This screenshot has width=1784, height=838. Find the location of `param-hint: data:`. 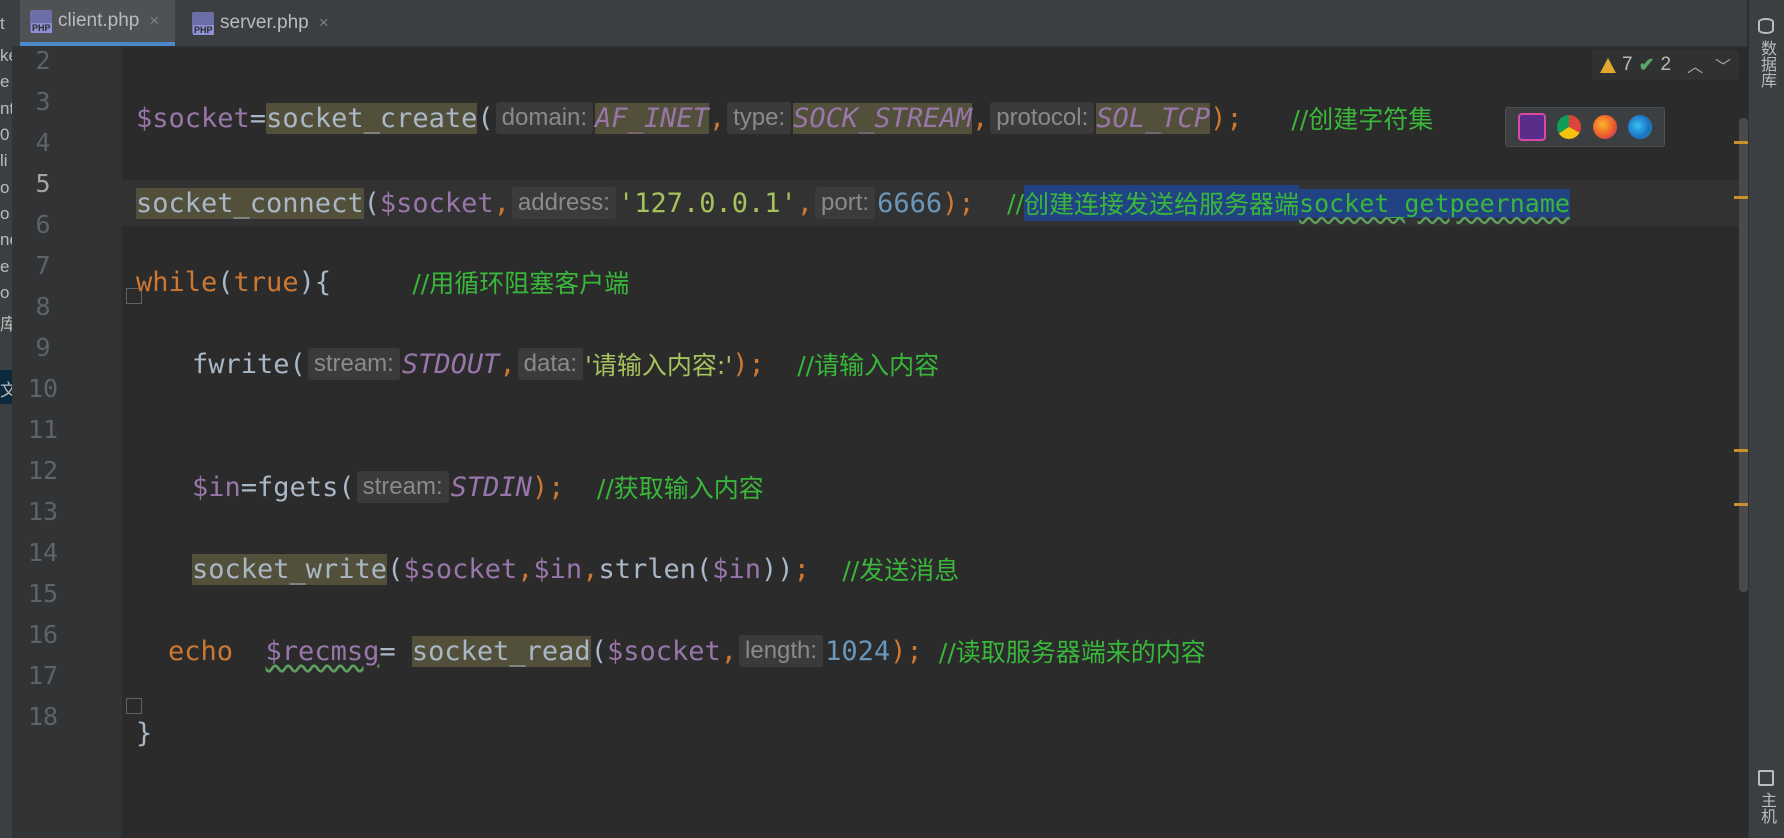

param-hint: data: is located at coordinates (550, 364).